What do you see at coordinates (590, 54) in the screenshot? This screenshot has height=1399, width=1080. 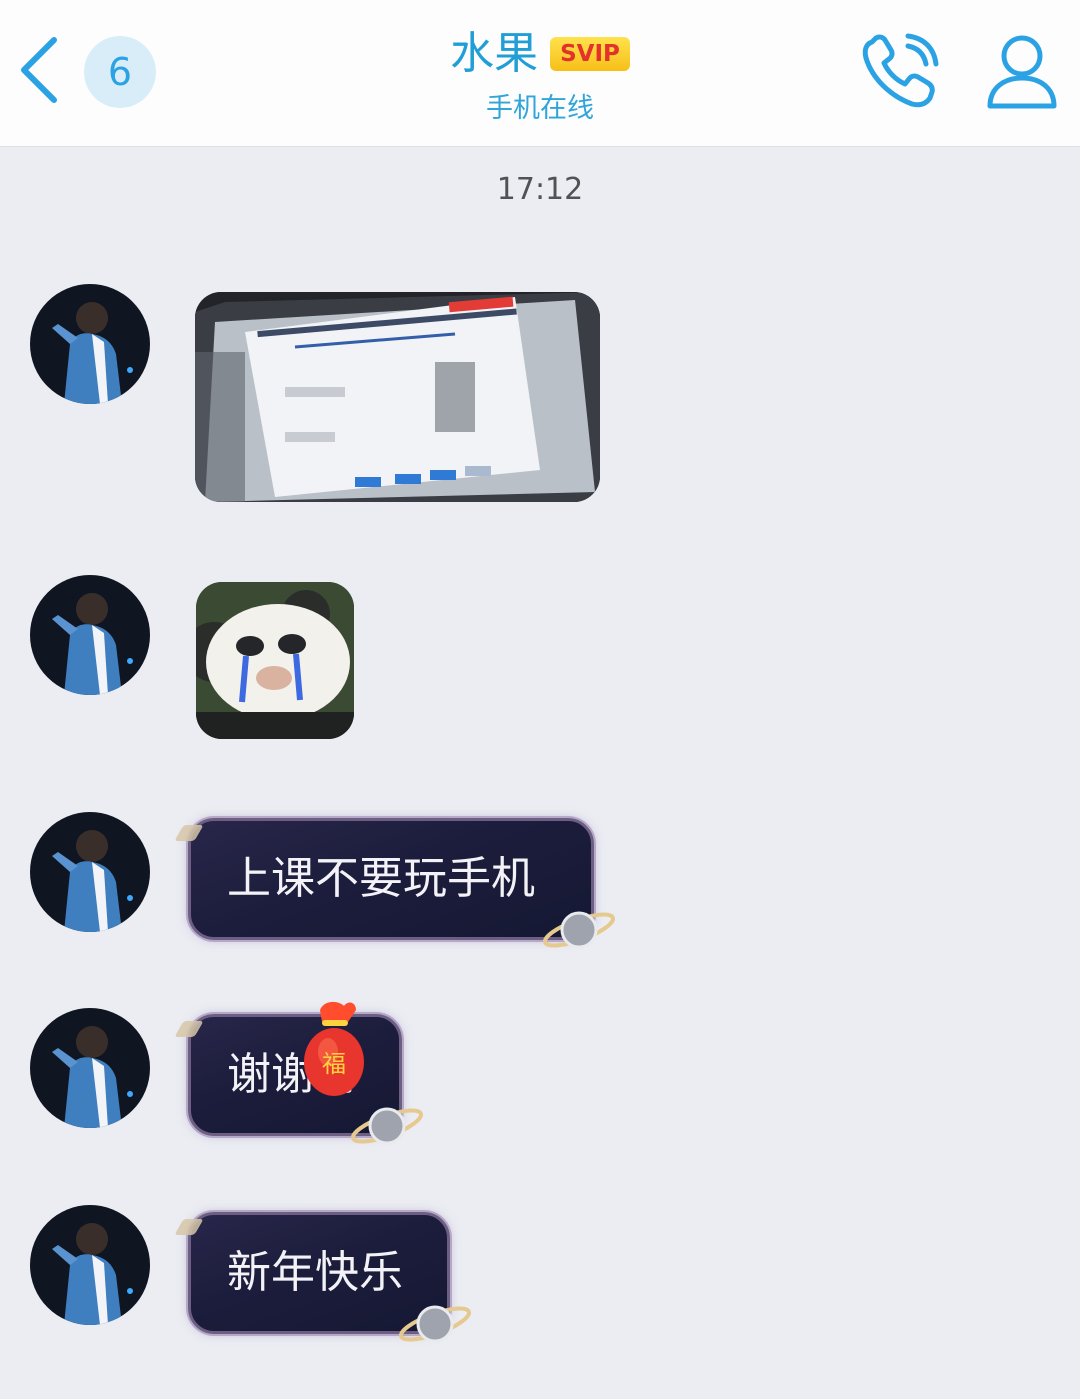 I see `svip-badge: SVIP` at bounding box center [590, 54].